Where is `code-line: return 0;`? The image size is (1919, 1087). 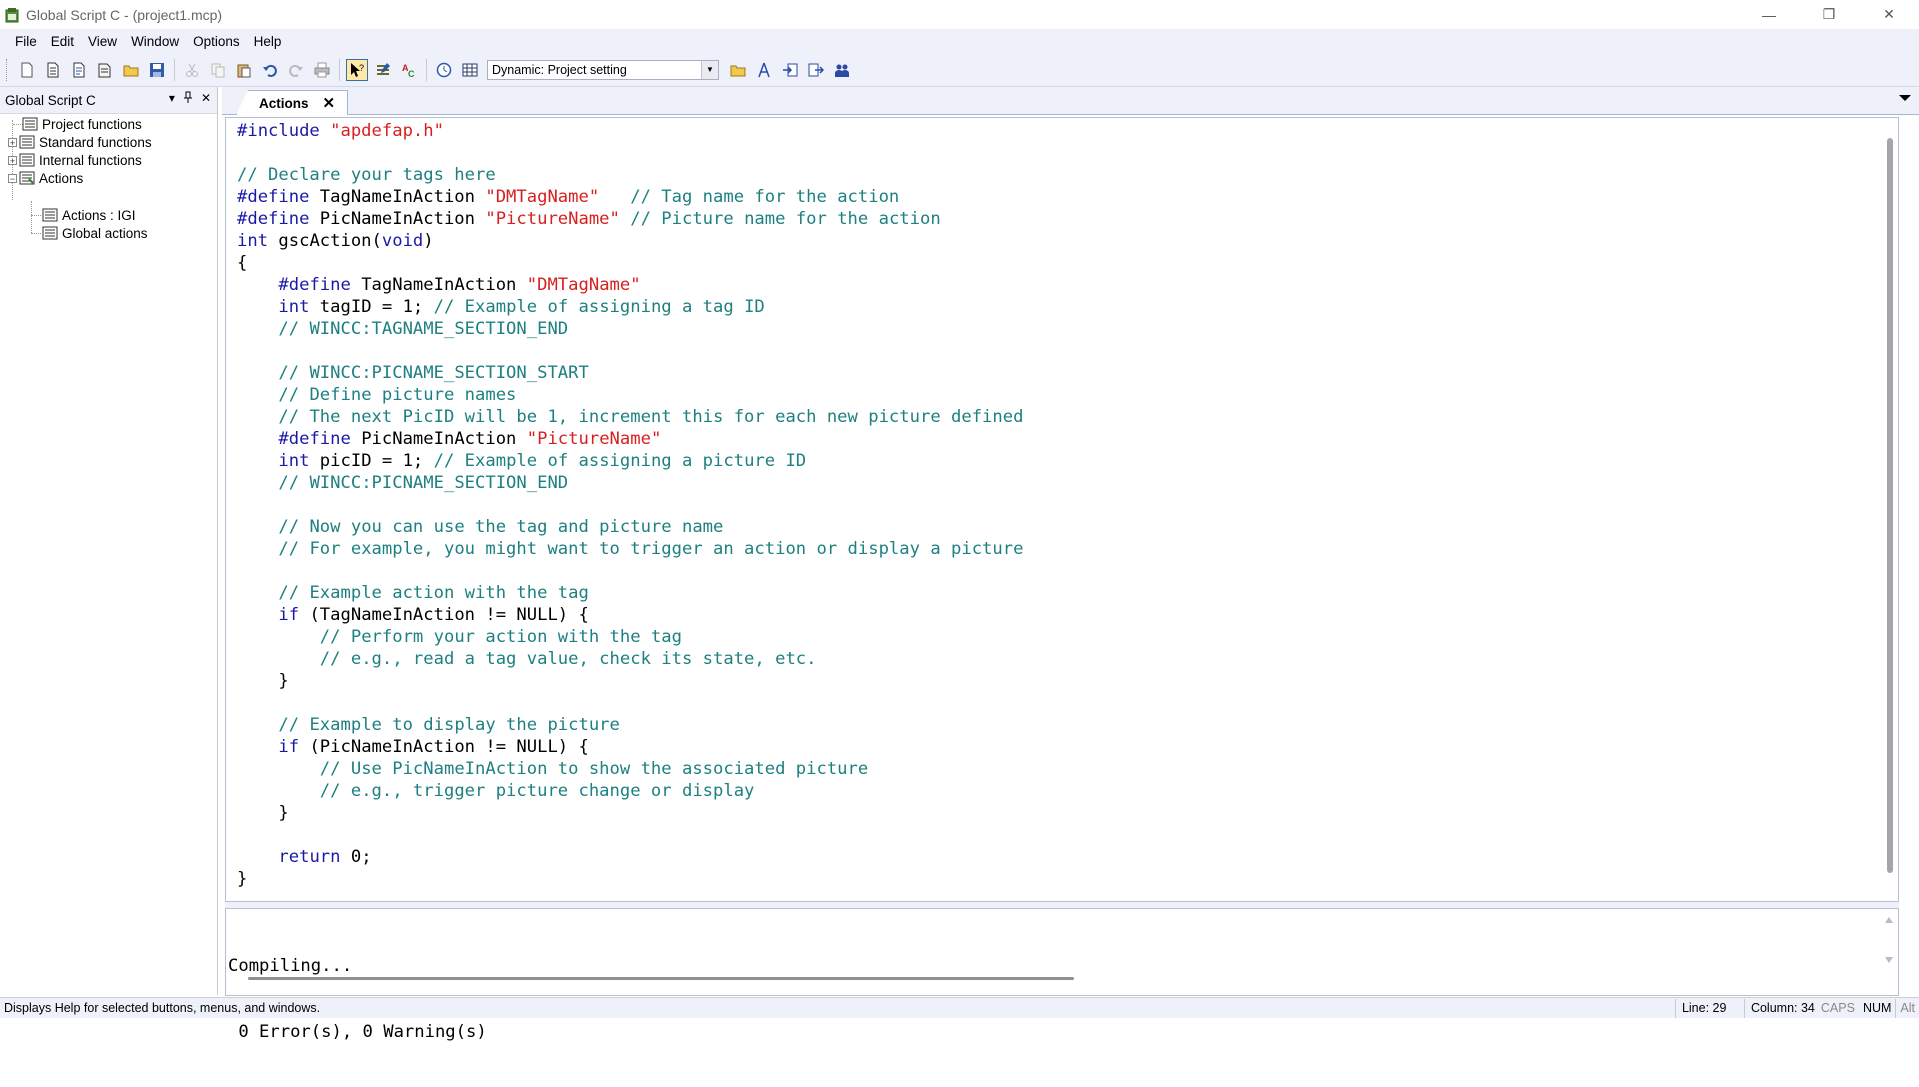
code-line: return 0; is located at coordinates (630, 857).